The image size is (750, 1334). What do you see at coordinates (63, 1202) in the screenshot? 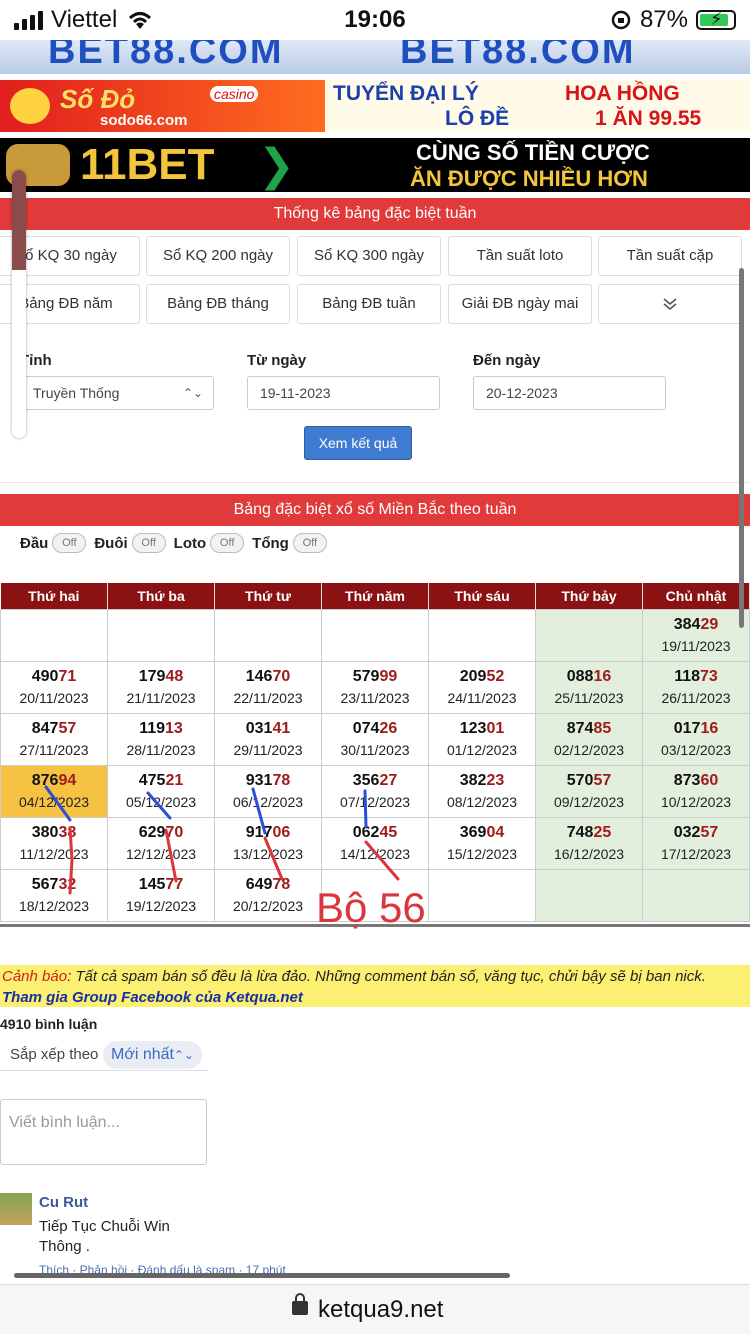
I see `commenter-name: Cu Rut` at bounding box center [63, 1202].